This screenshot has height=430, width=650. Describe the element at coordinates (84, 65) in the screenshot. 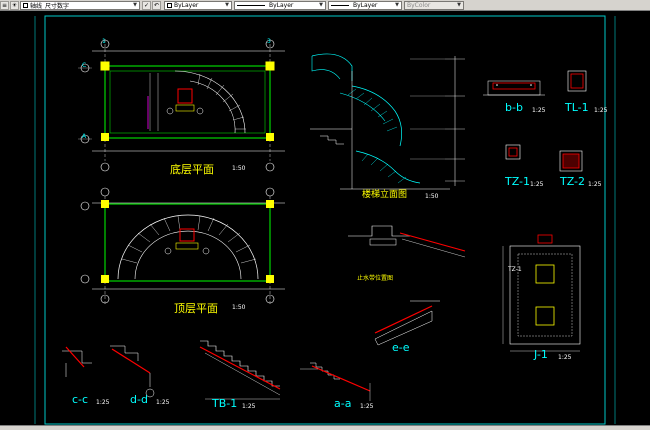

I see `axis-label-c: C` at that location.